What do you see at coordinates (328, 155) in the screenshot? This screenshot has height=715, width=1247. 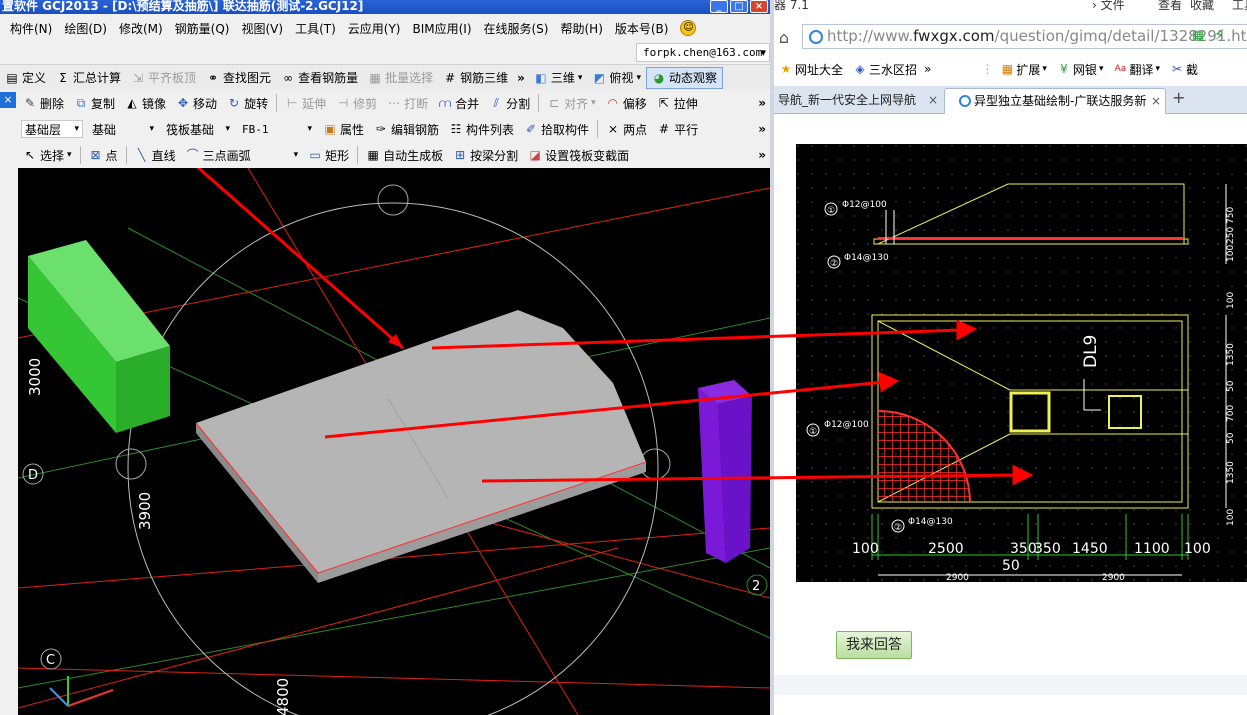 I see `rectangle-button: ▭ 矩形` at bounding box center [328, 155].